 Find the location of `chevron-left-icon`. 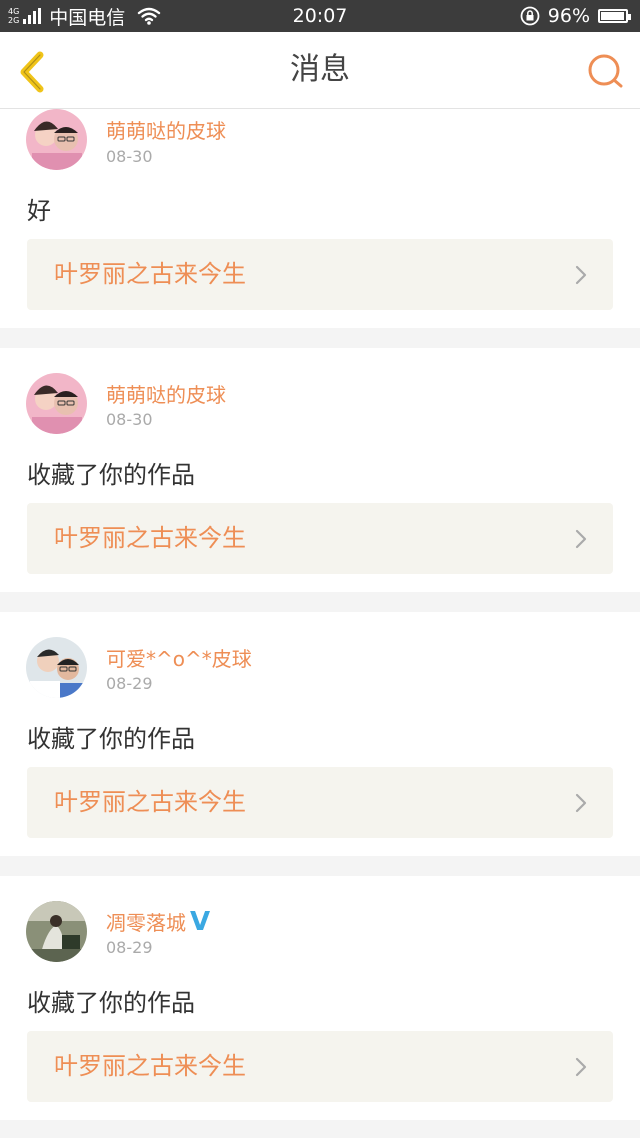

chevron-left-icon is located at coordinates (32, 72).